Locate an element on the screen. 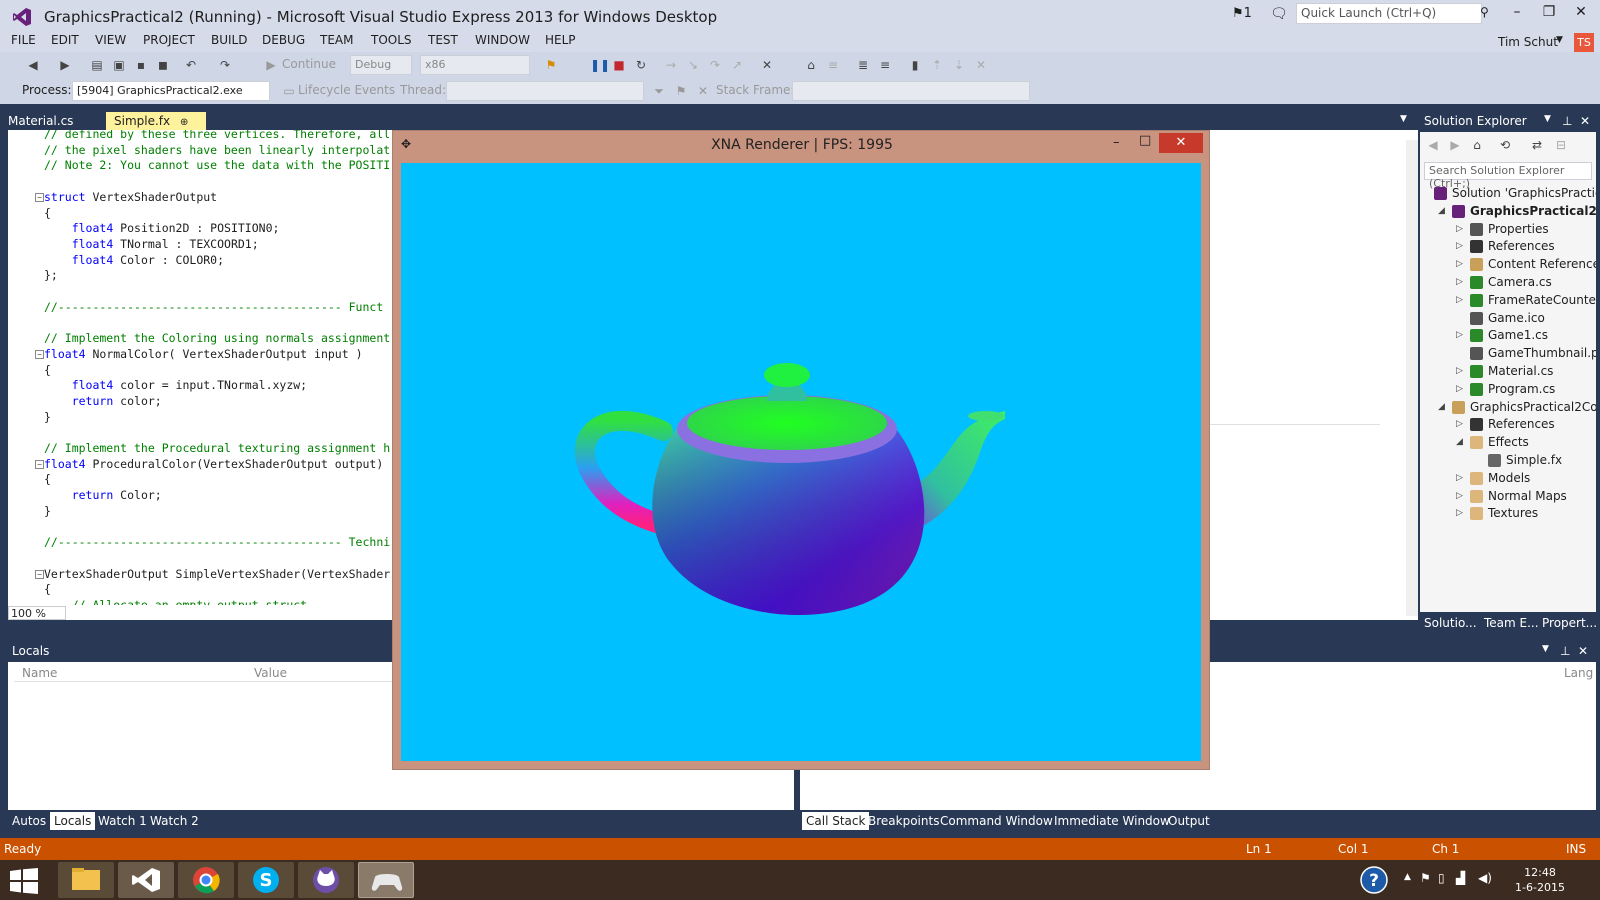  tree-item: ▷ Models is located at coordinates (1508, 478).